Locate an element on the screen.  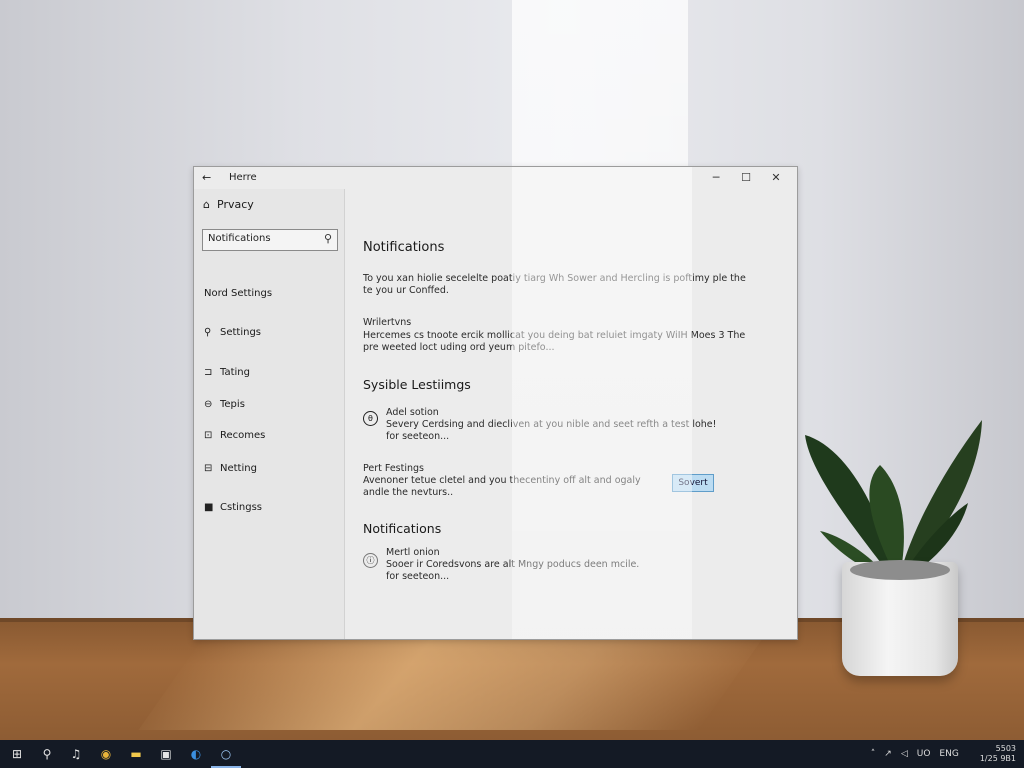
item-3-title: Mertl onion is located at coordinates (413, 552).